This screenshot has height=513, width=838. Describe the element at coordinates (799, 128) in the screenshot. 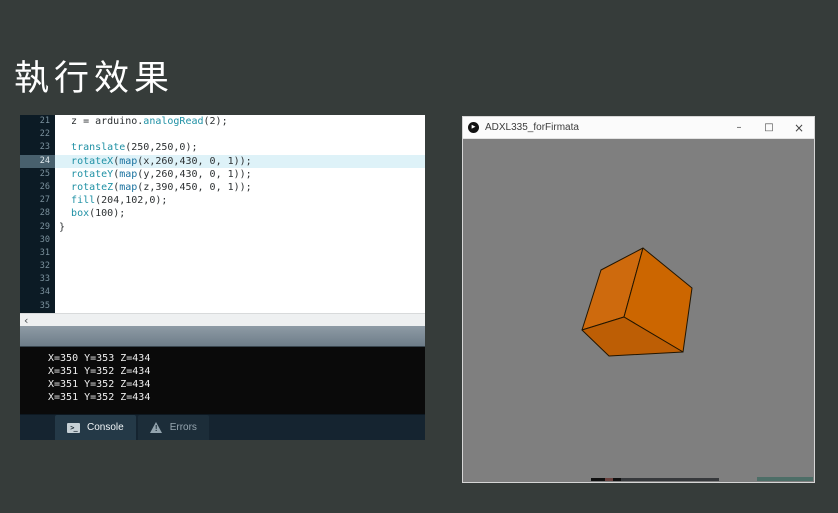

I see `close-button: ×` at that location.